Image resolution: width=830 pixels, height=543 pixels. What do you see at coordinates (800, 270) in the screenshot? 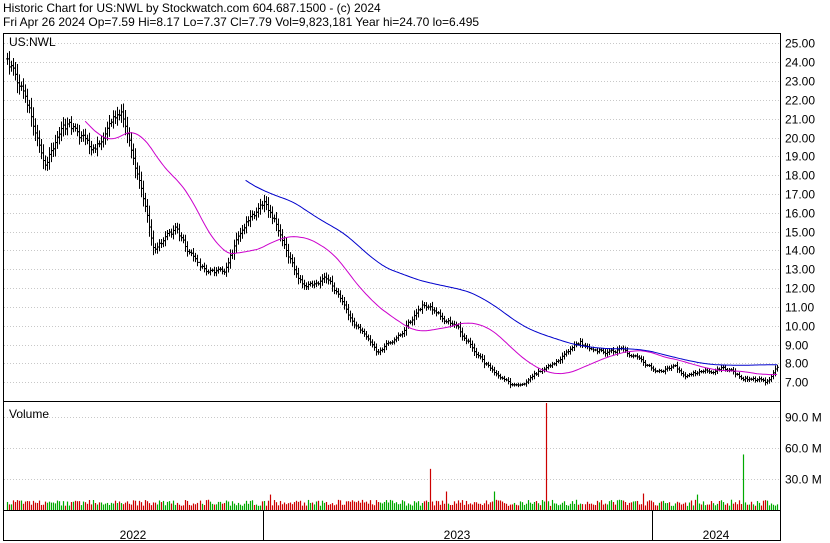
I see `price-tick-label: 13.00` at bounding box center [800, 270].